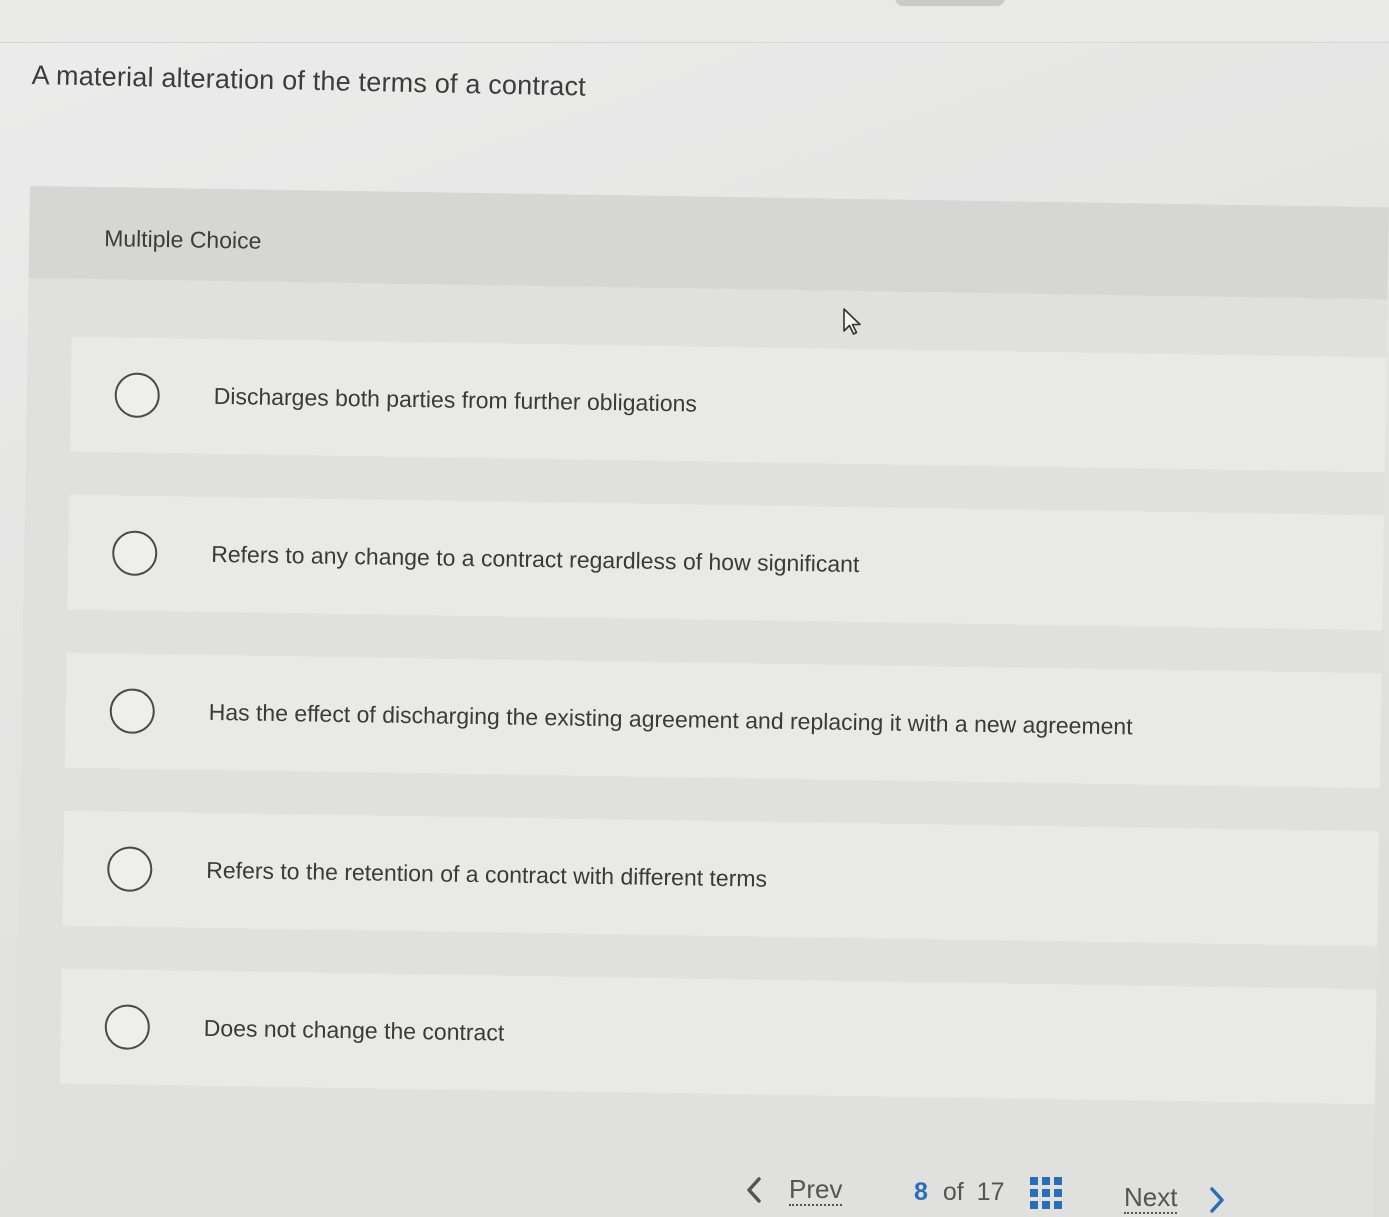 This screenshot has height=1217, width=1389. I want to click on of-label: of, so click(953, 1192).